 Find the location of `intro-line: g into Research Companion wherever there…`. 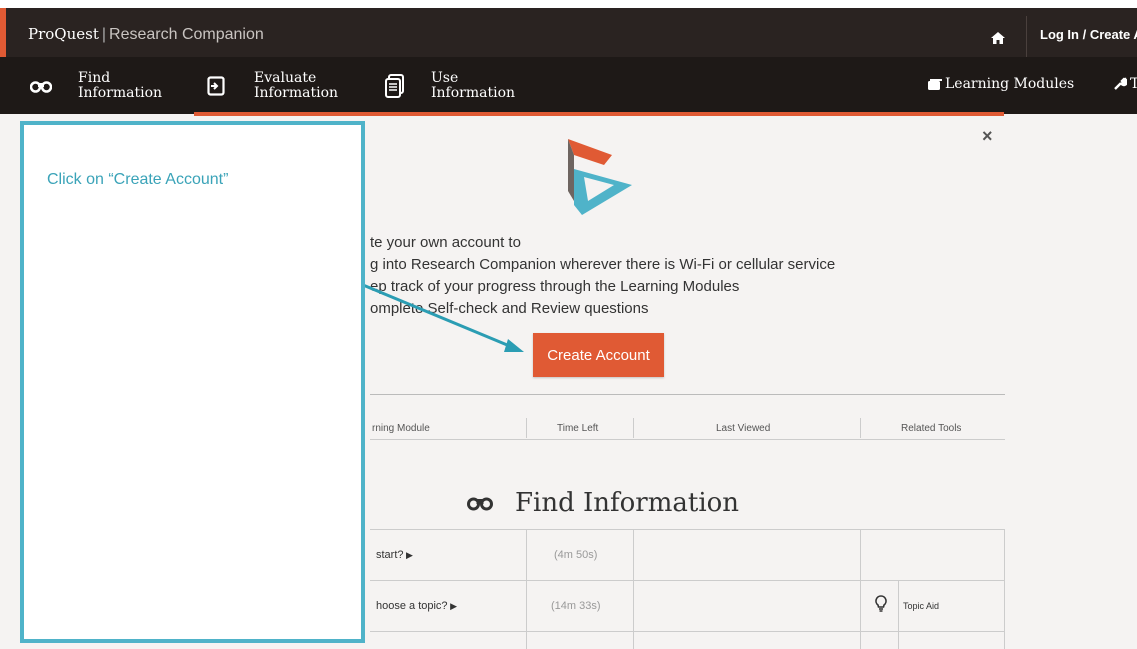

intro-line: g into Research Companion wherever there… is located at coordinates (603, 264).